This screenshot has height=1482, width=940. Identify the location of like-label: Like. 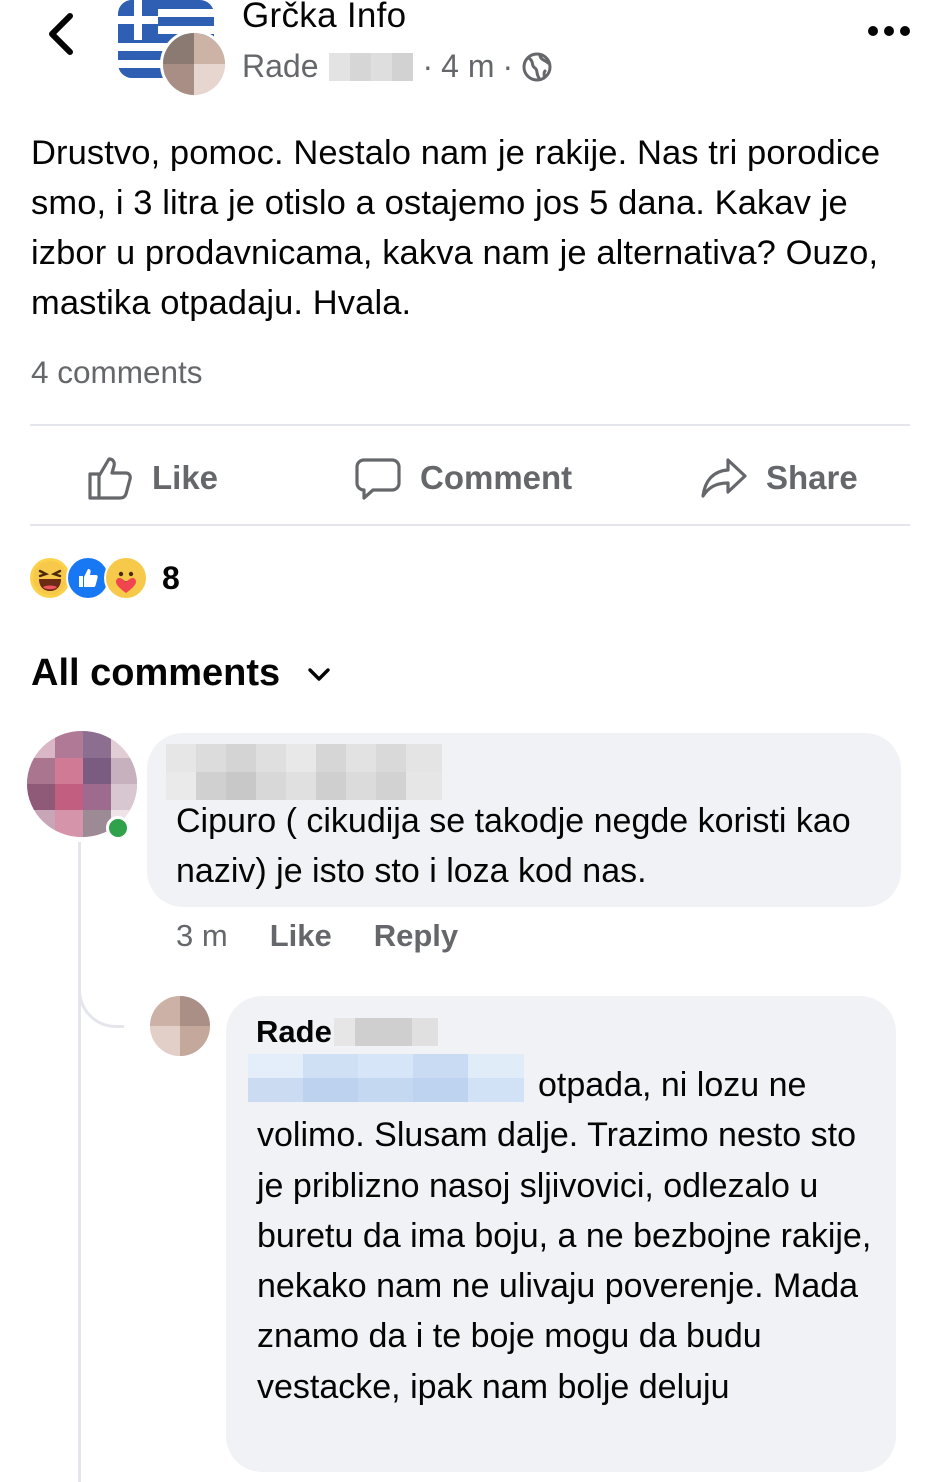
(185, 477).